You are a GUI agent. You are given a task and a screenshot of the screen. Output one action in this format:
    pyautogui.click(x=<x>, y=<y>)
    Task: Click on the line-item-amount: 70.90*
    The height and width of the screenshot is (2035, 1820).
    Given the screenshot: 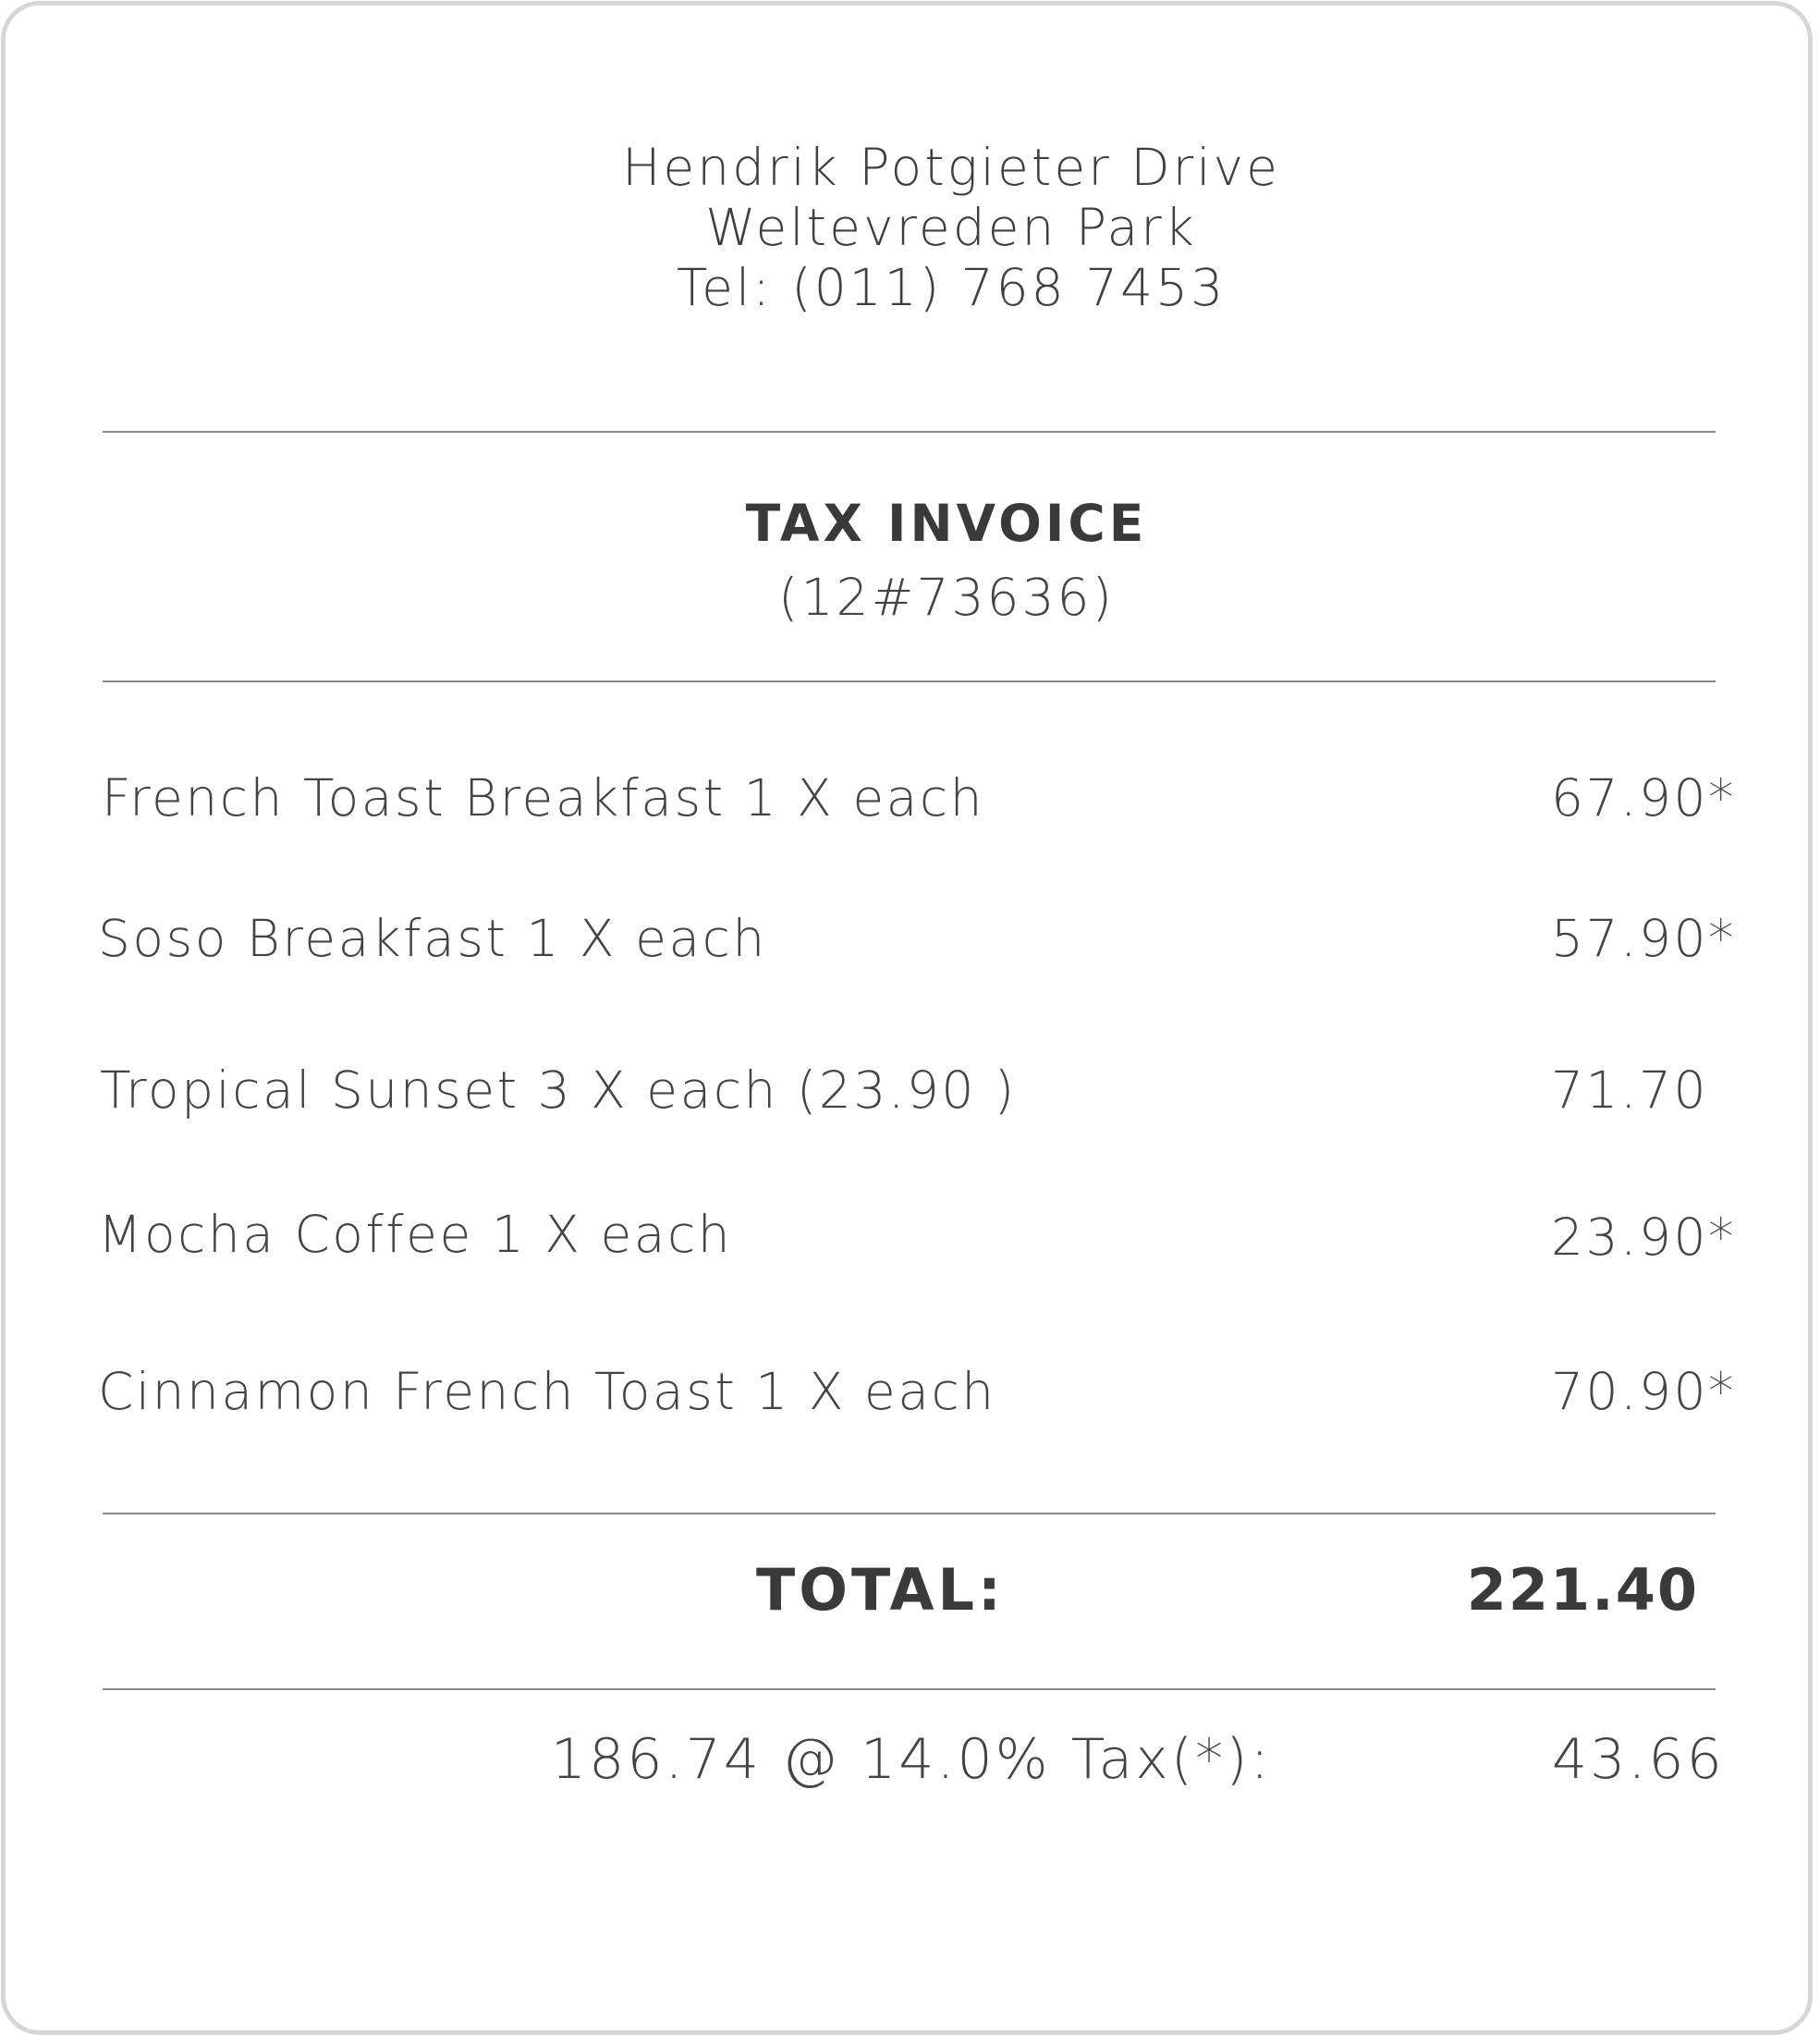 What is the action you would take?
    pyautogui.click(x=1643, y=1391)
    